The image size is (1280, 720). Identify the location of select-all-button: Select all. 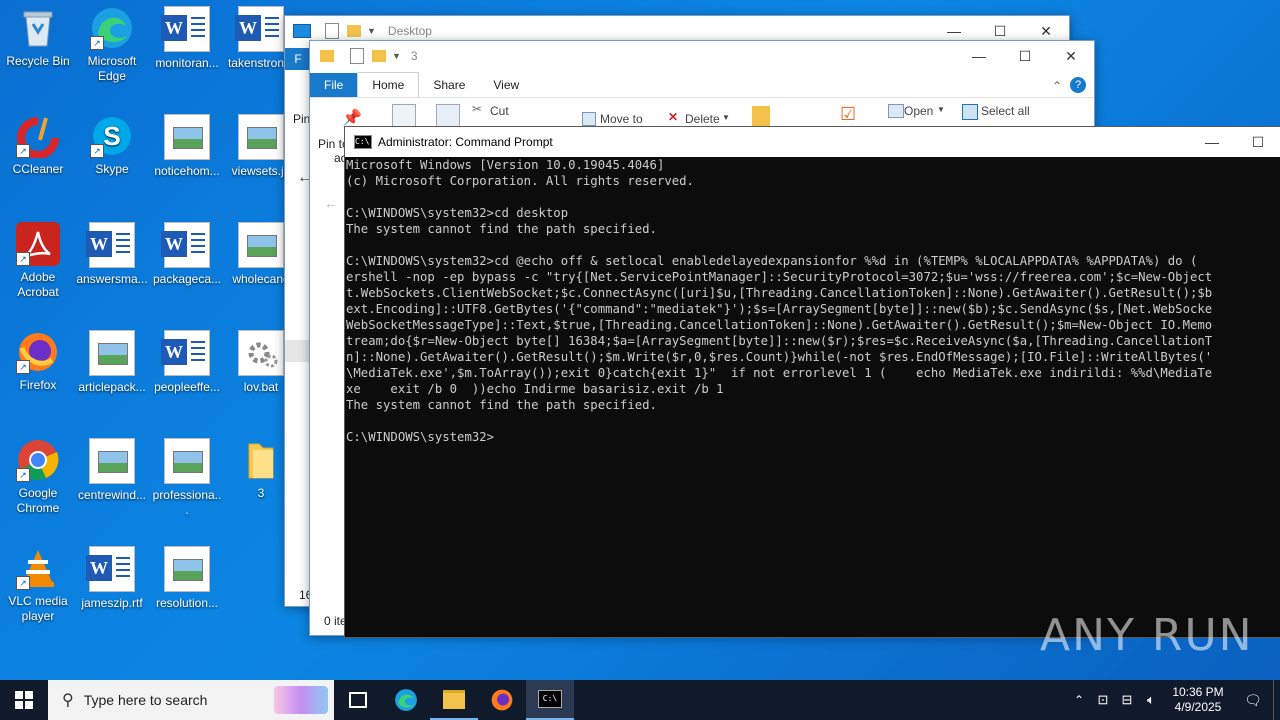
(1005, 111).